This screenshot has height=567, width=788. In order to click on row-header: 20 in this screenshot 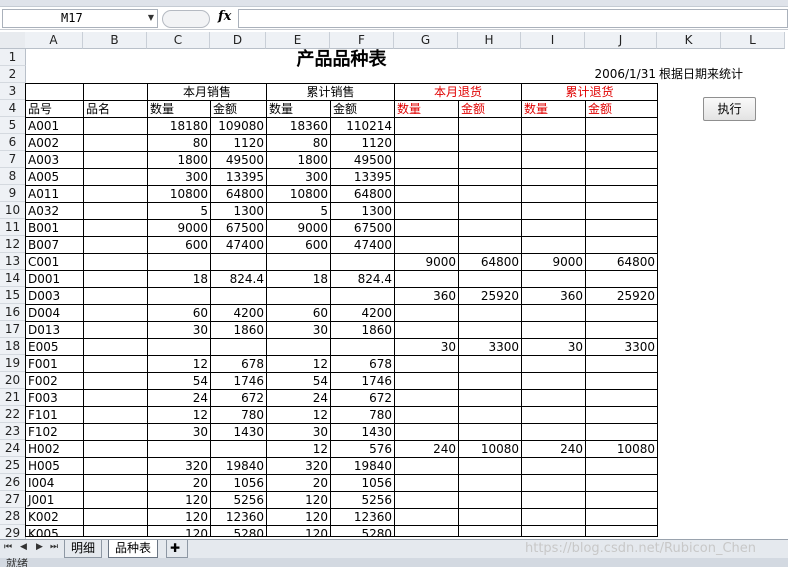, I will do `click(13, 380)`.